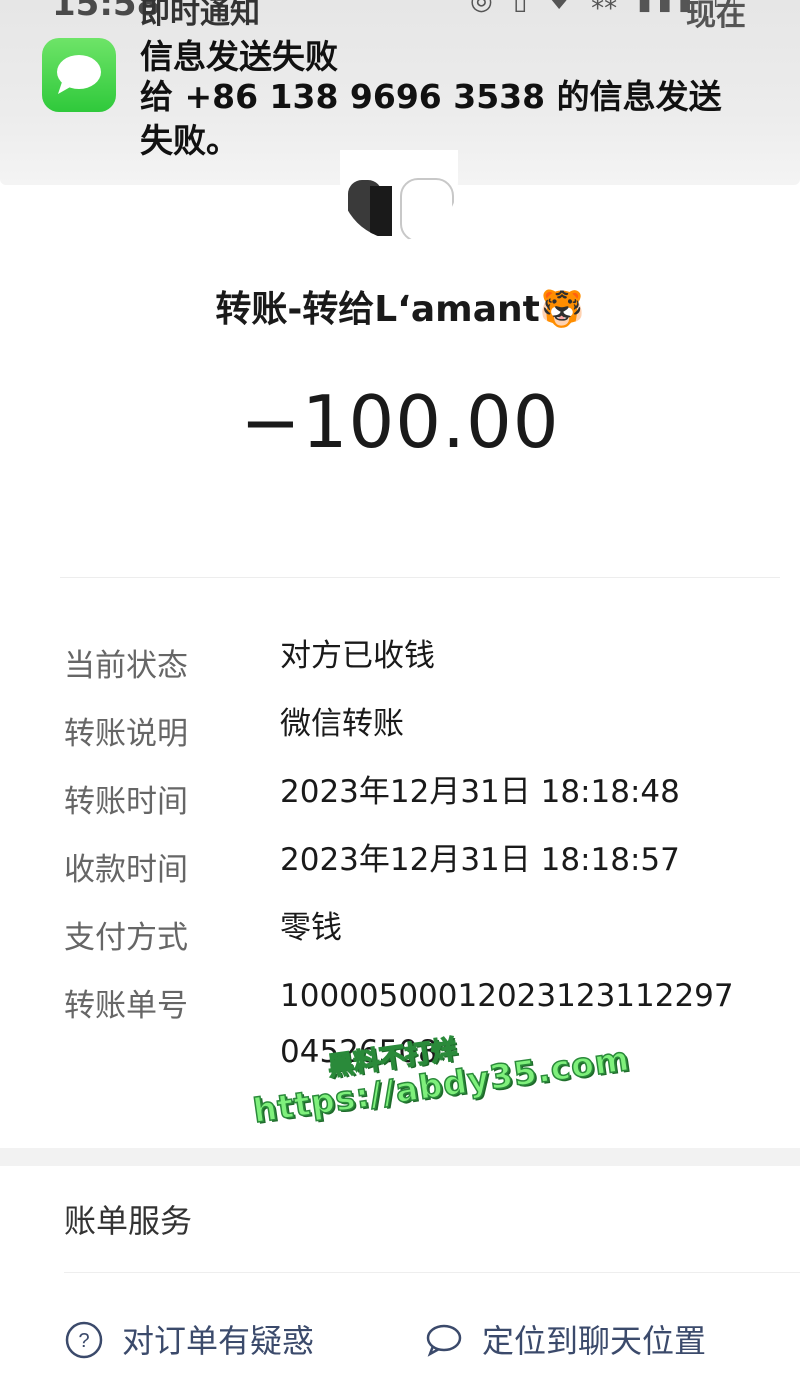 The height and width of the screenshot is (1380, 800). What do you see at coordinates (128, 1221) in the screenshot?
I see `bill-services-title: 账单服务` at bounding box center [128, 1221].